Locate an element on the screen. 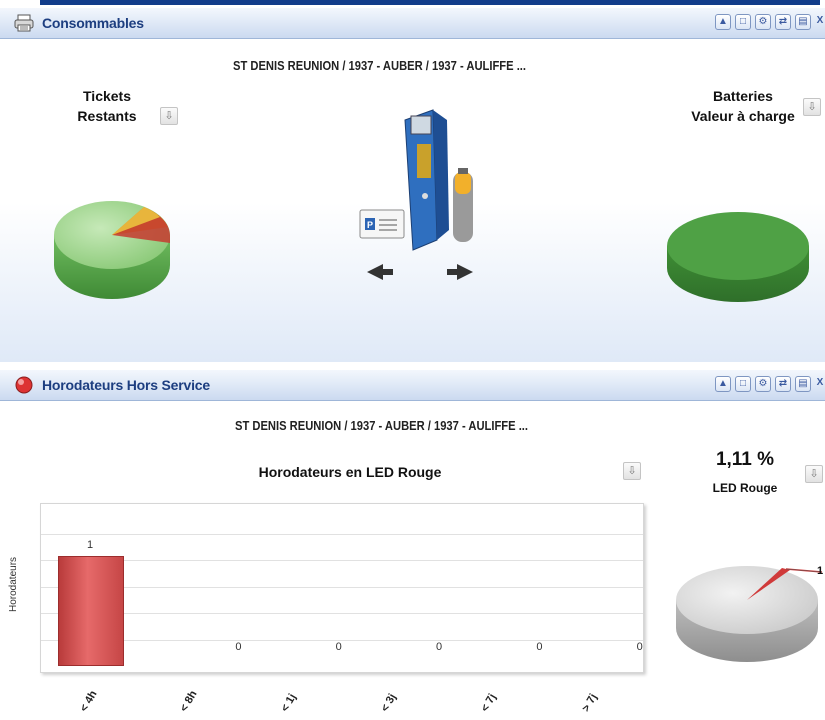 The height and width of the screenshot is (720, 825). tickets-label-line2: Restants is located at coordinates (107, 116).